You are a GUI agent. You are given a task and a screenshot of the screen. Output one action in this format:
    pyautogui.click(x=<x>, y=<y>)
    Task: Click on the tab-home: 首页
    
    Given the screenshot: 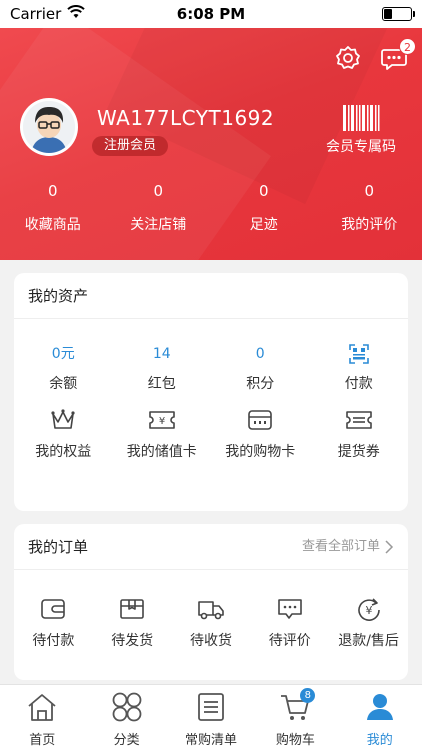 What is the action you would take?
    pyautogui.click(x=42, y=717)
    